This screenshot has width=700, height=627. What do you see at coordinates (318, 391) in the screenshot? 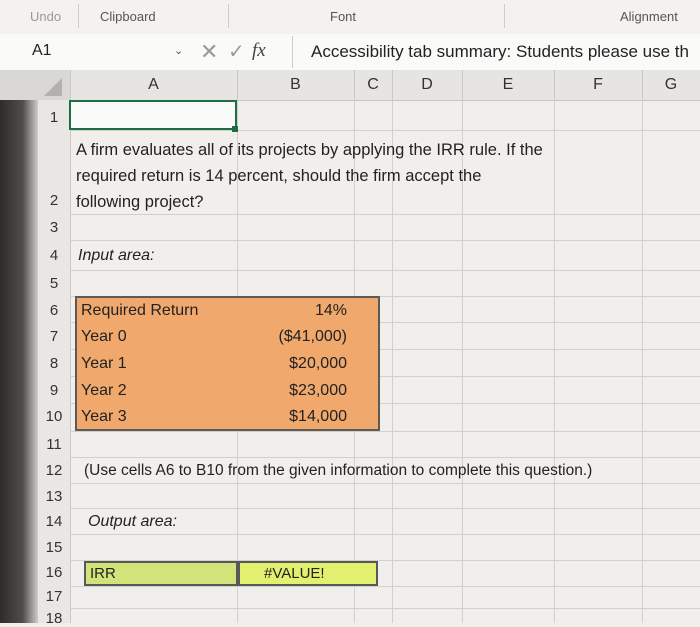
I see `cell-b9: $23,000` at bounding box center [318, 391].